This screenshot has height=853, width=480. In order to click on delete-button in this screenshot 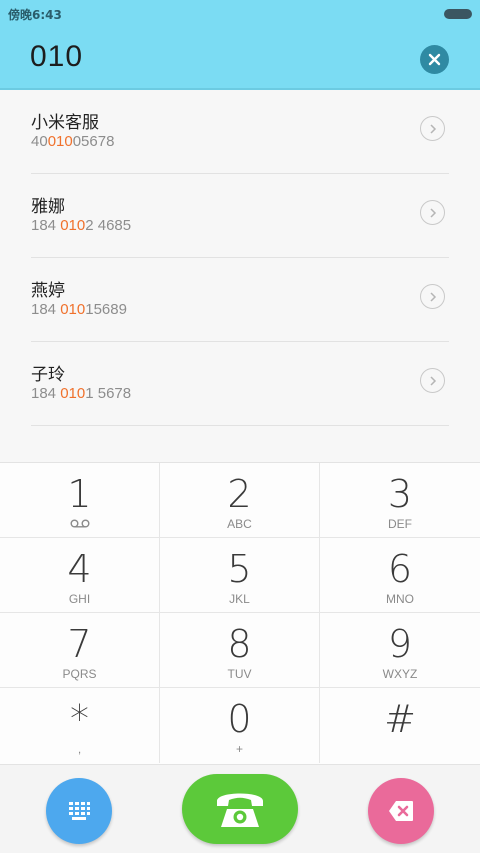, I will do `click(401, 811)`.